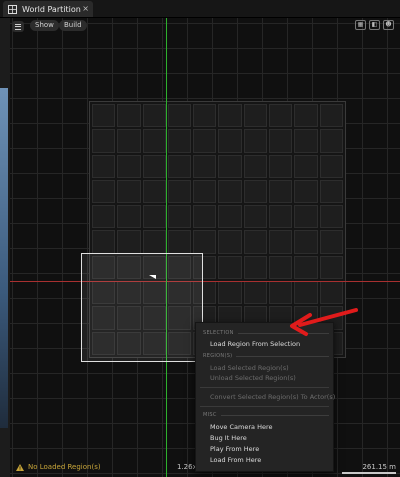 The image size is (400, 477). What do you see at coordinates (379, 467) in the screenshot?
I see `scale-label: 261.15 m` at bounding box center [379, 467].